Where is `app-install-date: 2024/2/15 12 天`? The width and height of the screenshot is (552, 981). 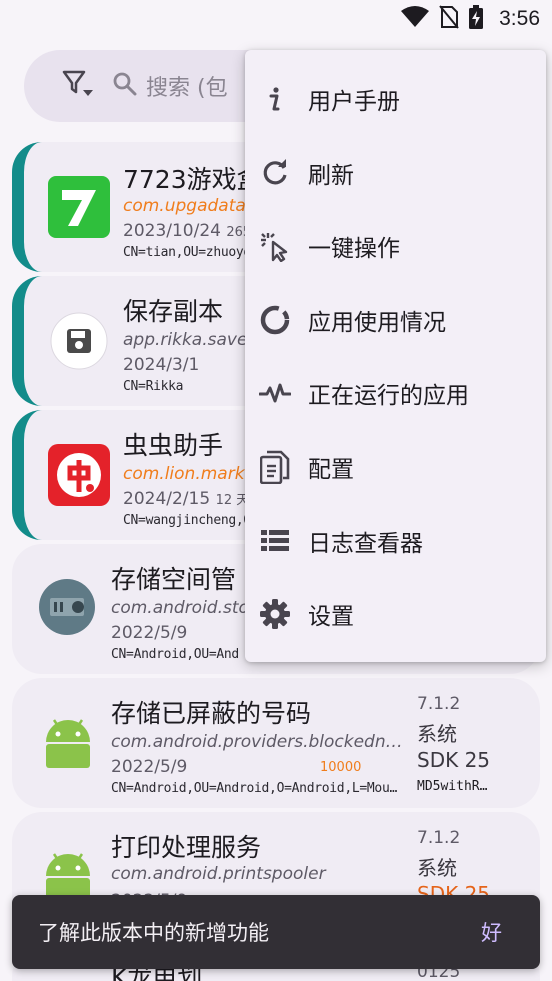
app-install-date: 2024/2/15 12 天 is located at coordinates (186, 499).